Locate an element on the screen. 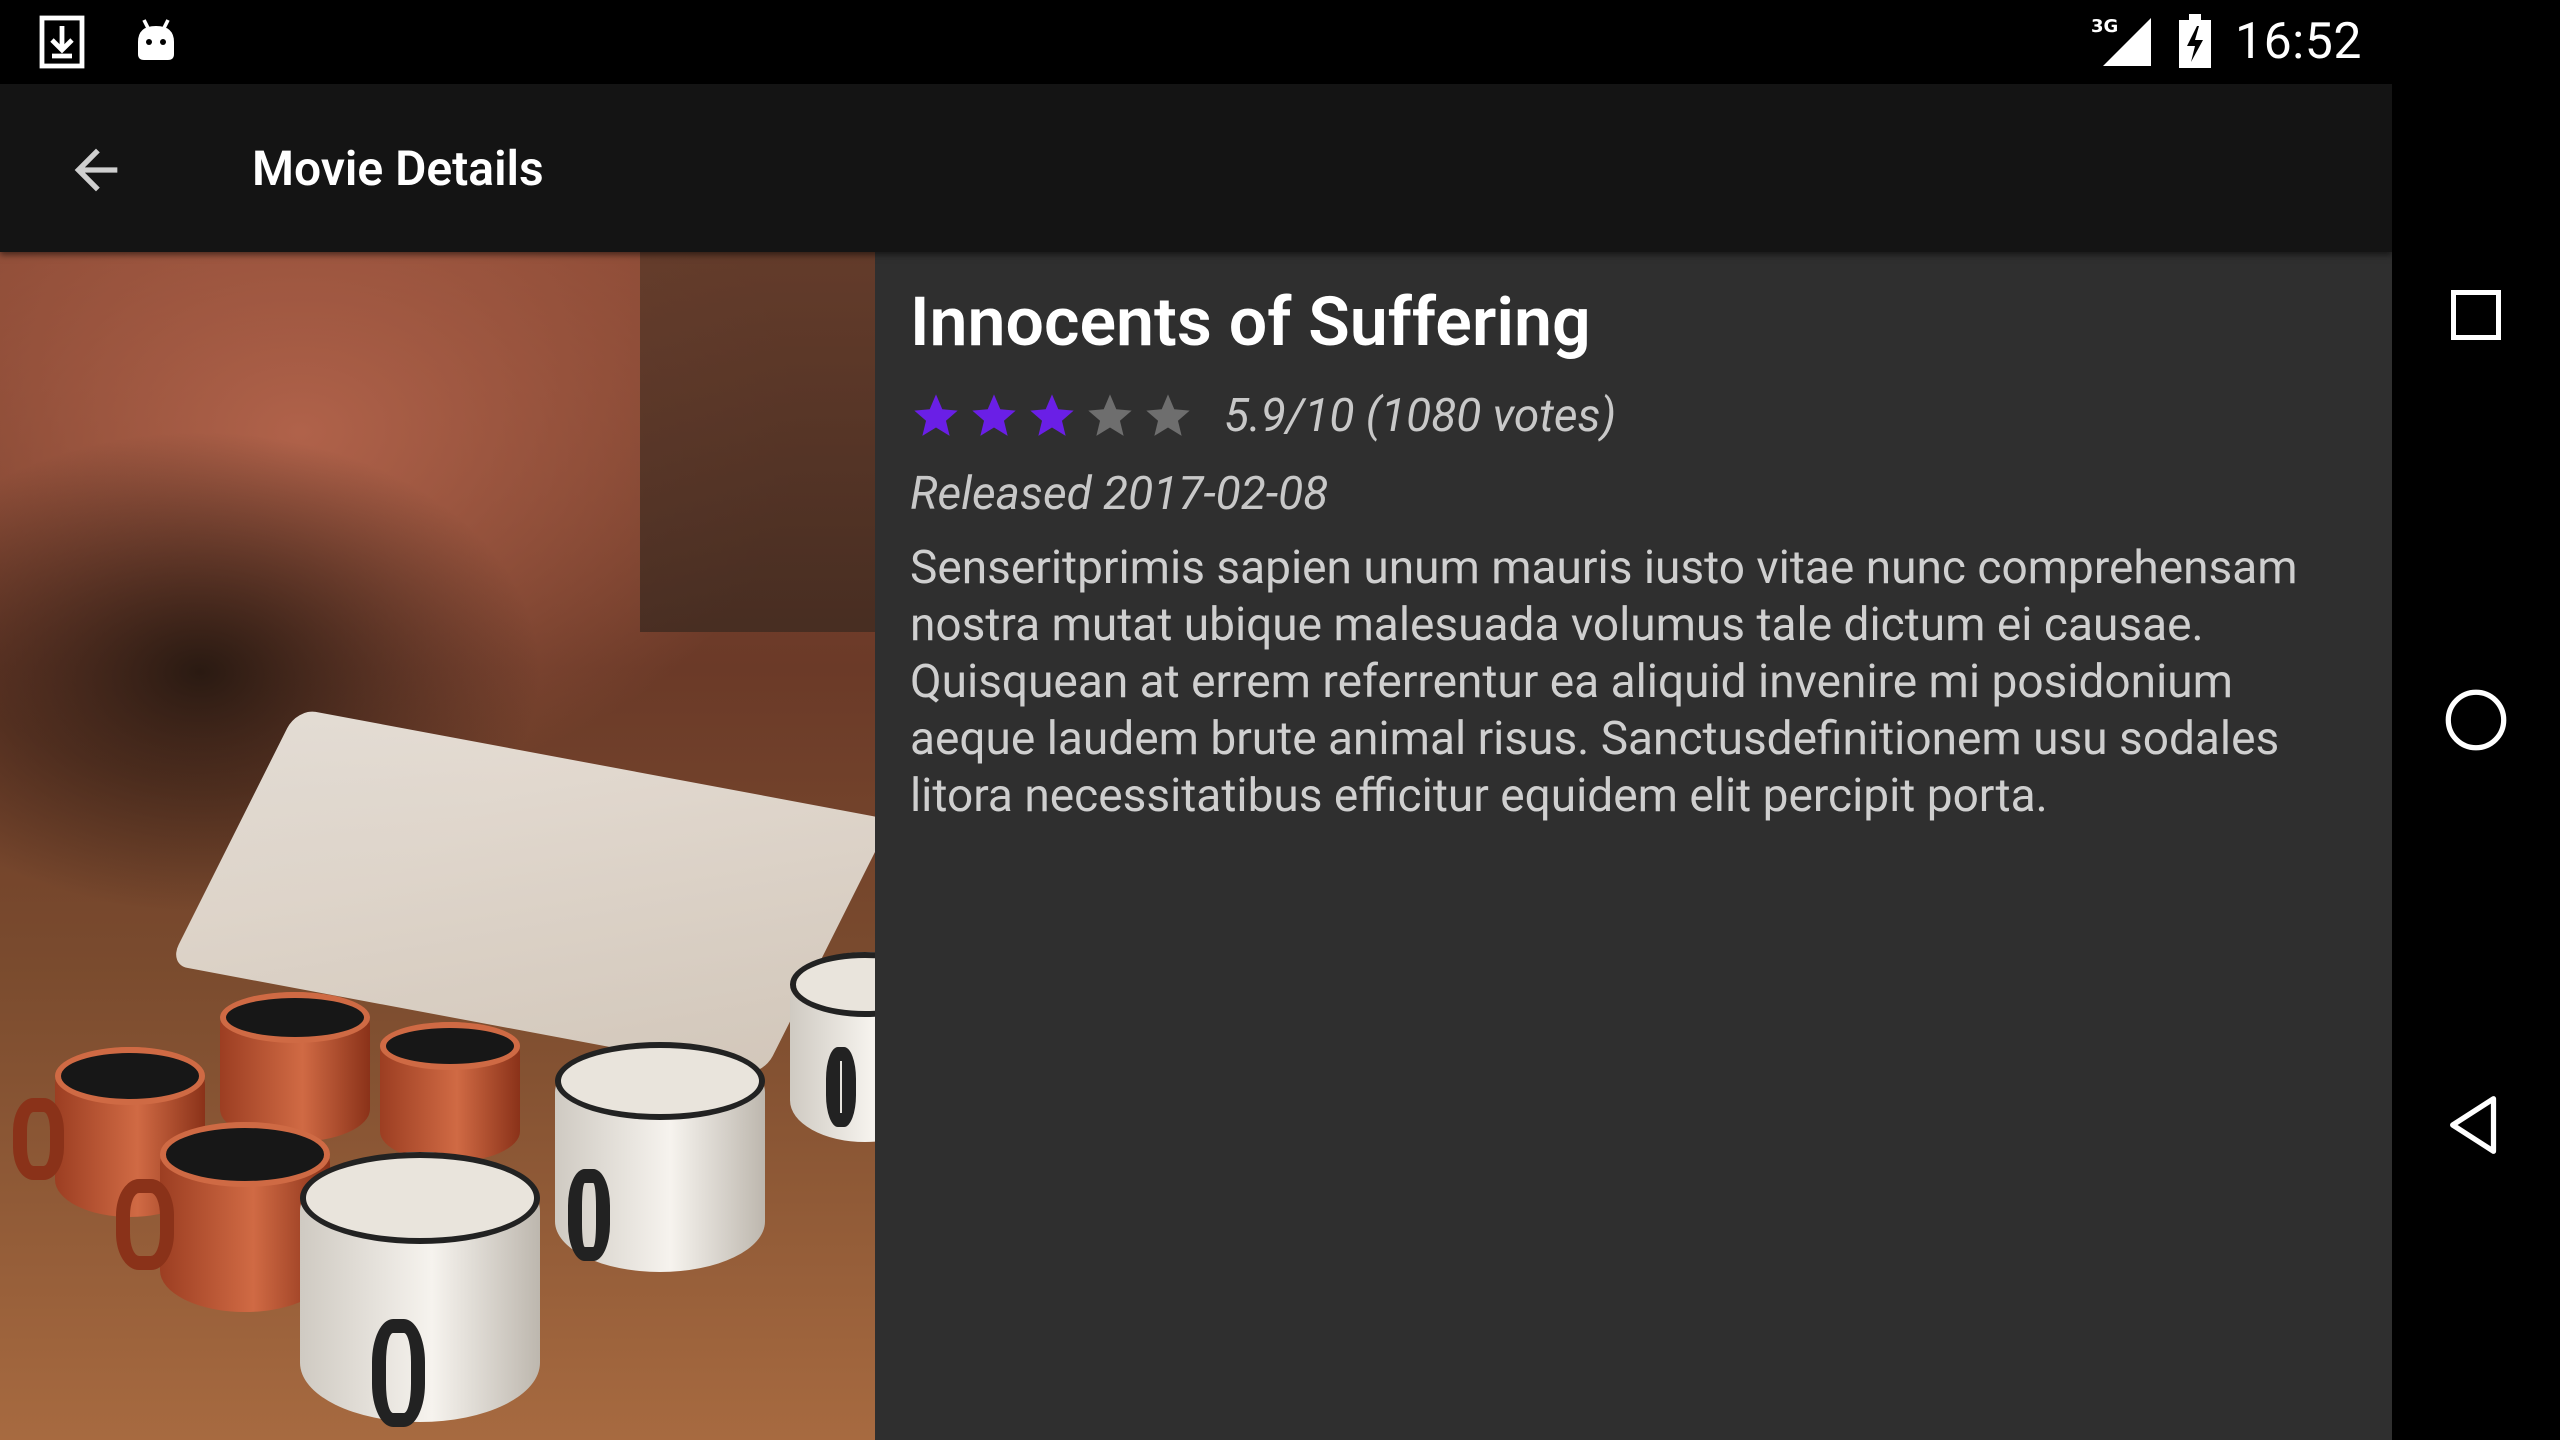 The width and height of the screenshot is (2560, 1440). status-bar-left is located at coordinates (109, 42).